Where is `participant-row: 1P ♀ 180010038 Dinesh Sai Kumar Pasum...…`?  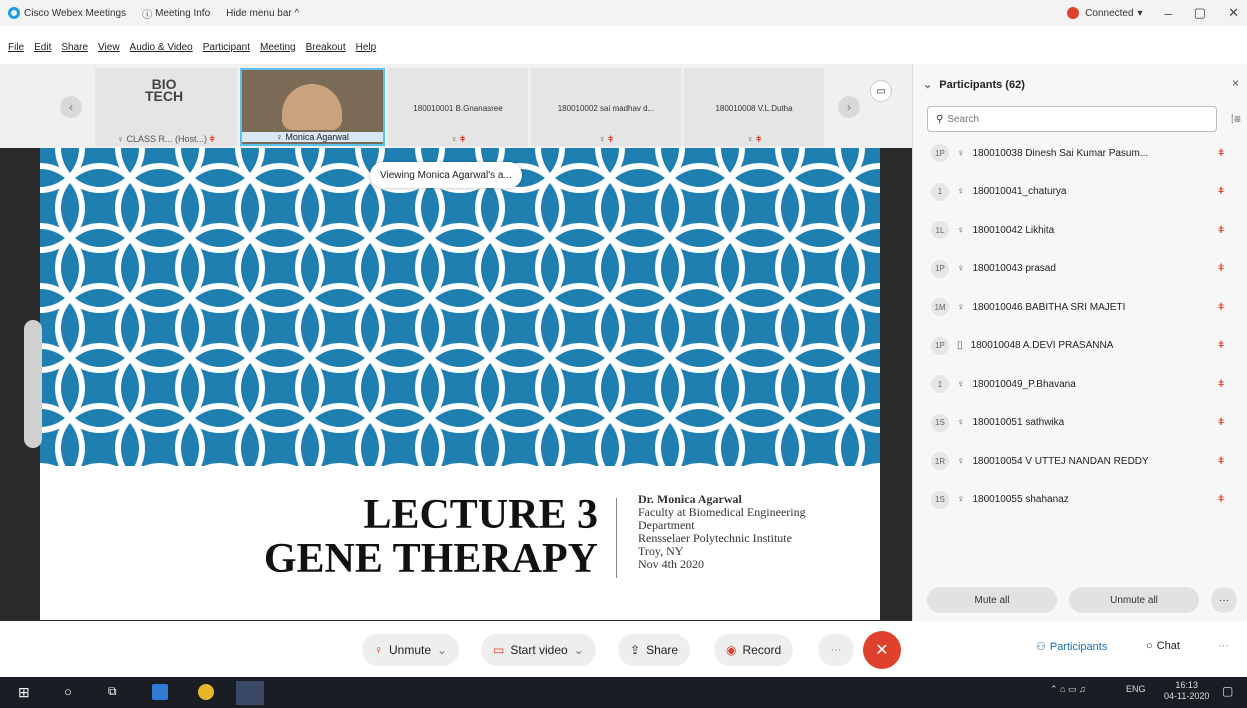 participant-row: 1P ♀ 180010038 Dinesh Sai Kumar Pasum...… is located at coordinates (1080, 153).